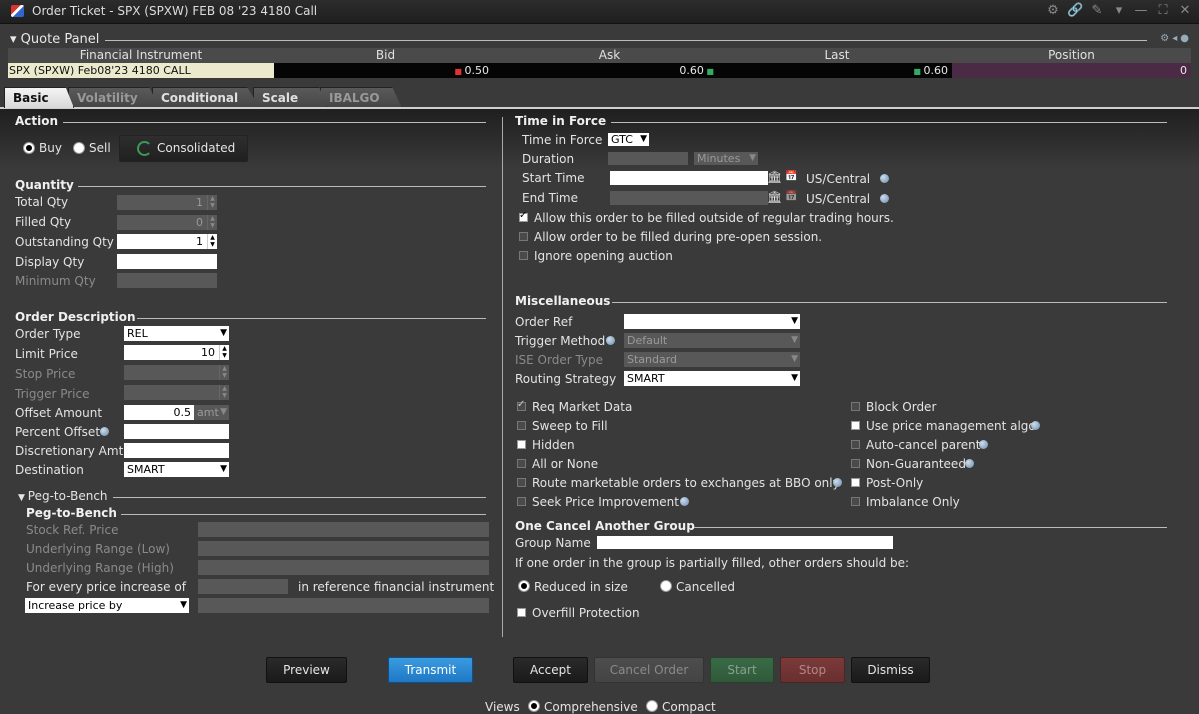 The image size is (1199, 714). Describe the element at coordinates (855, 463) in the screenshot. I see `non-guaranteed-checkbox` at that location.